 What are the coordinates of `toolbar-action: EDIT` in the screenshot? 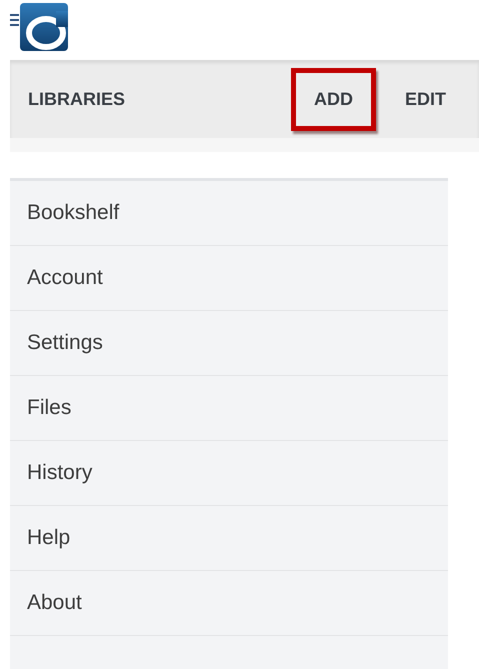 It's located at (425, 99).